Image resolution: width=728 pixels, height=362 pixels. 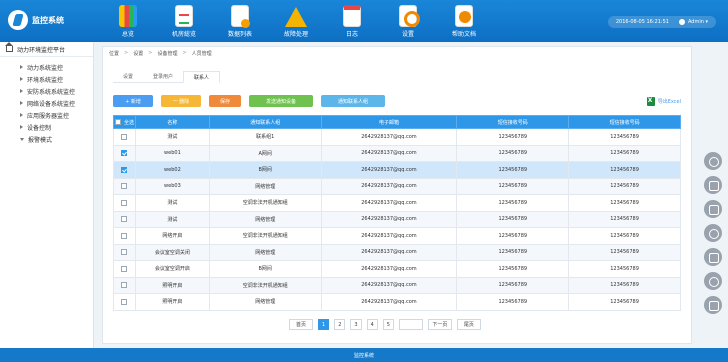 What do you see at coordinates (46, 139) in the screenshot?
I see `sidebar-item-alarm: 报警模式` at bounding box center [46, 139].